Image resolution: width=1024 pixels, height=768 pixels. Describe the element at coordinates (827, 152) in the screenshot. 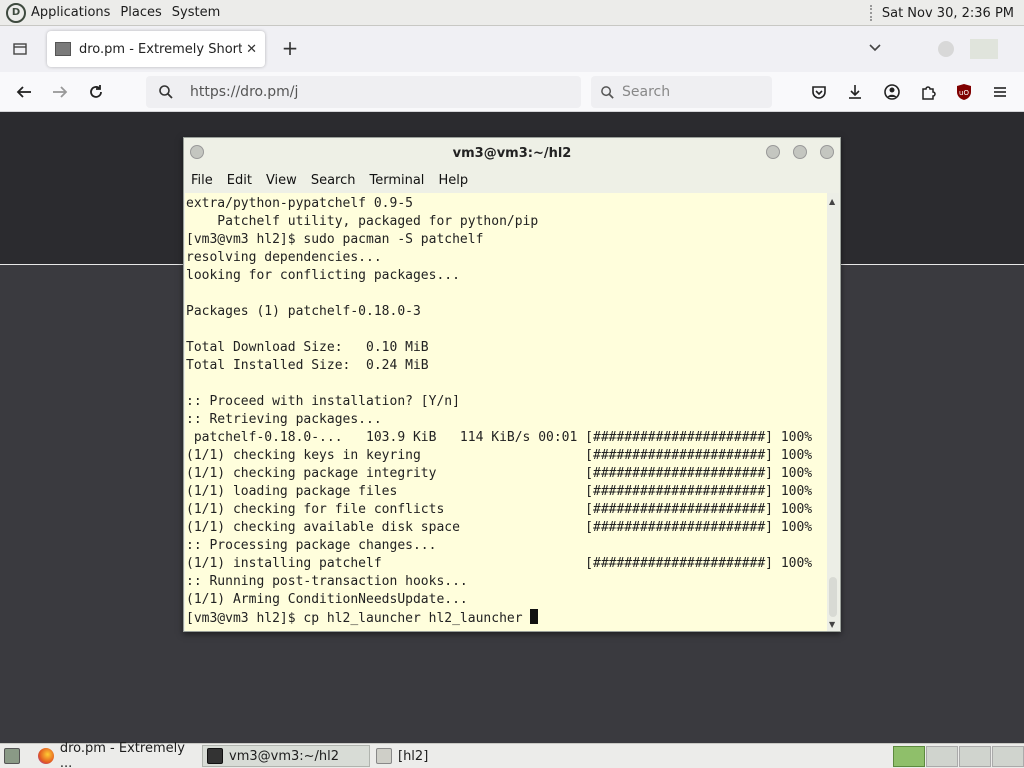

I see `terminal-close-button` at that location.